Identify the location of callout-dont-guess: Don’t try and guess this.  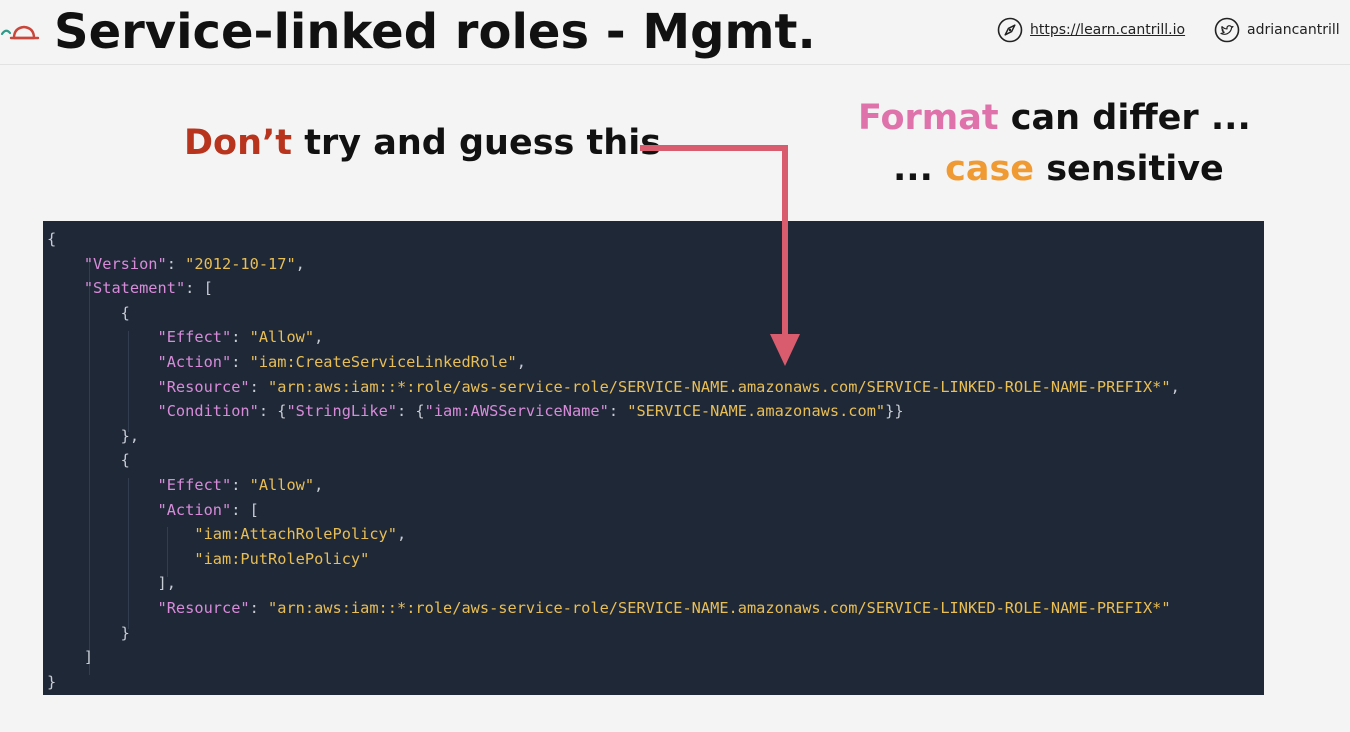
(422, 143).